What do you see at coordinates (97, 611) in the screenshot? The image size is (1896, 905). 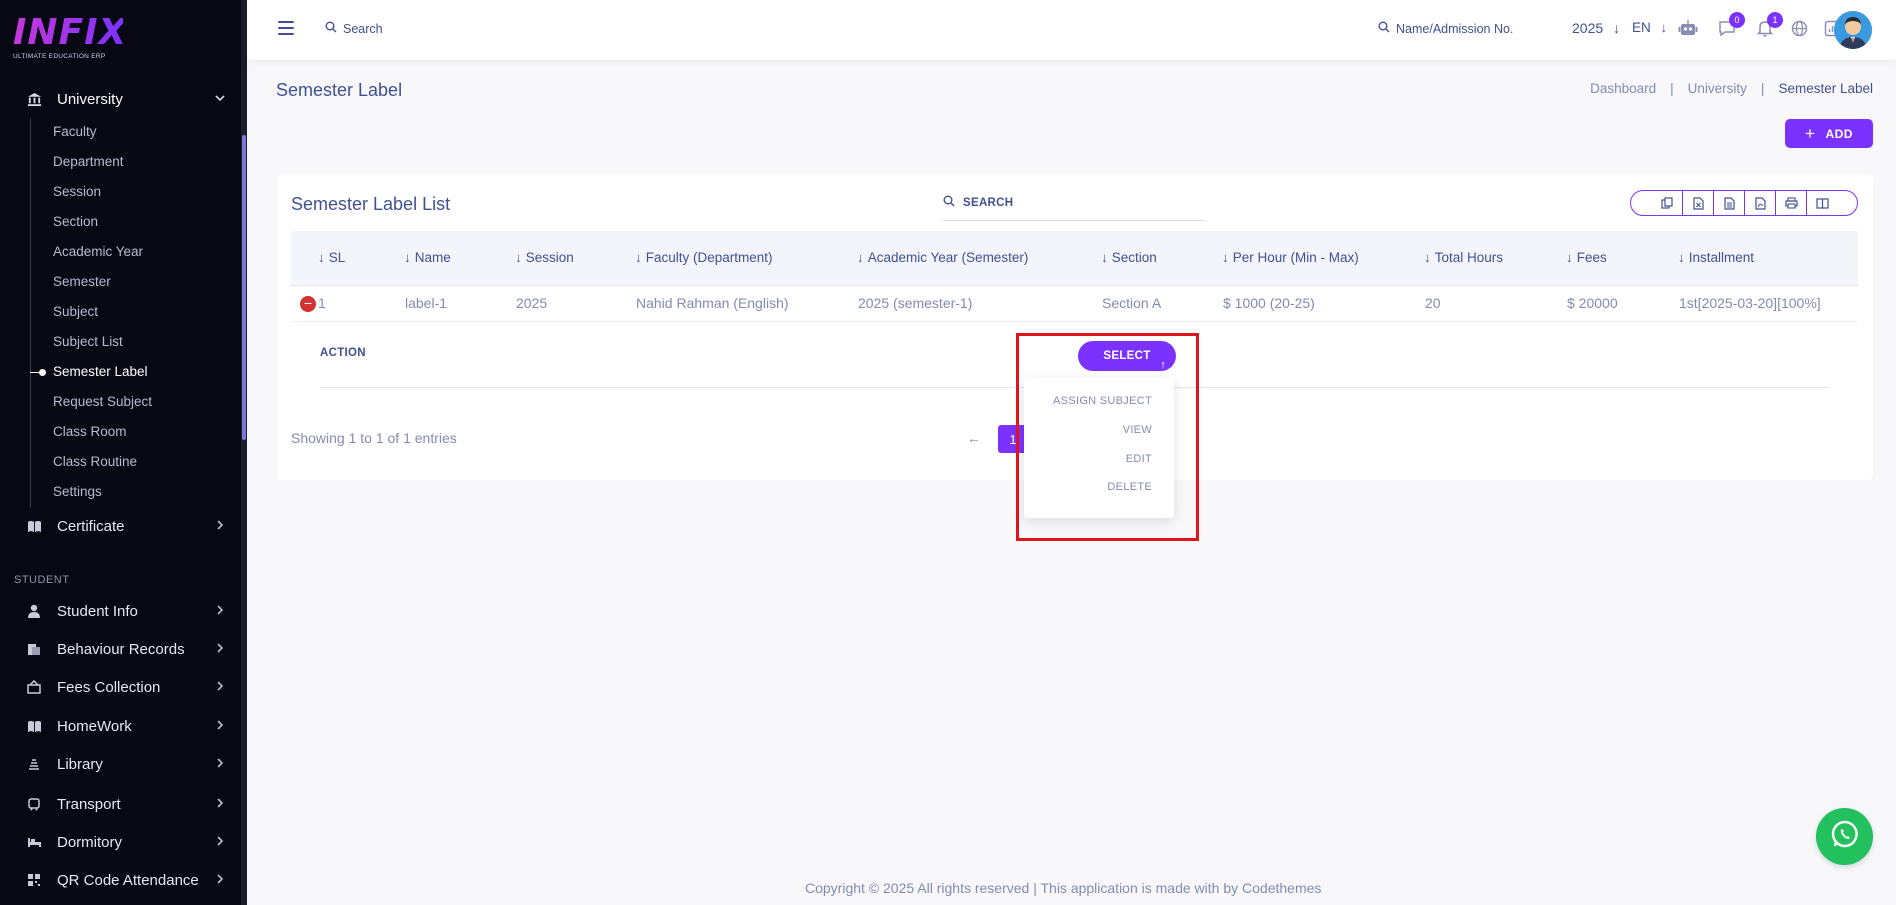 I see `sidebar-item-label: Student Info` at bounding box center [97, 611].